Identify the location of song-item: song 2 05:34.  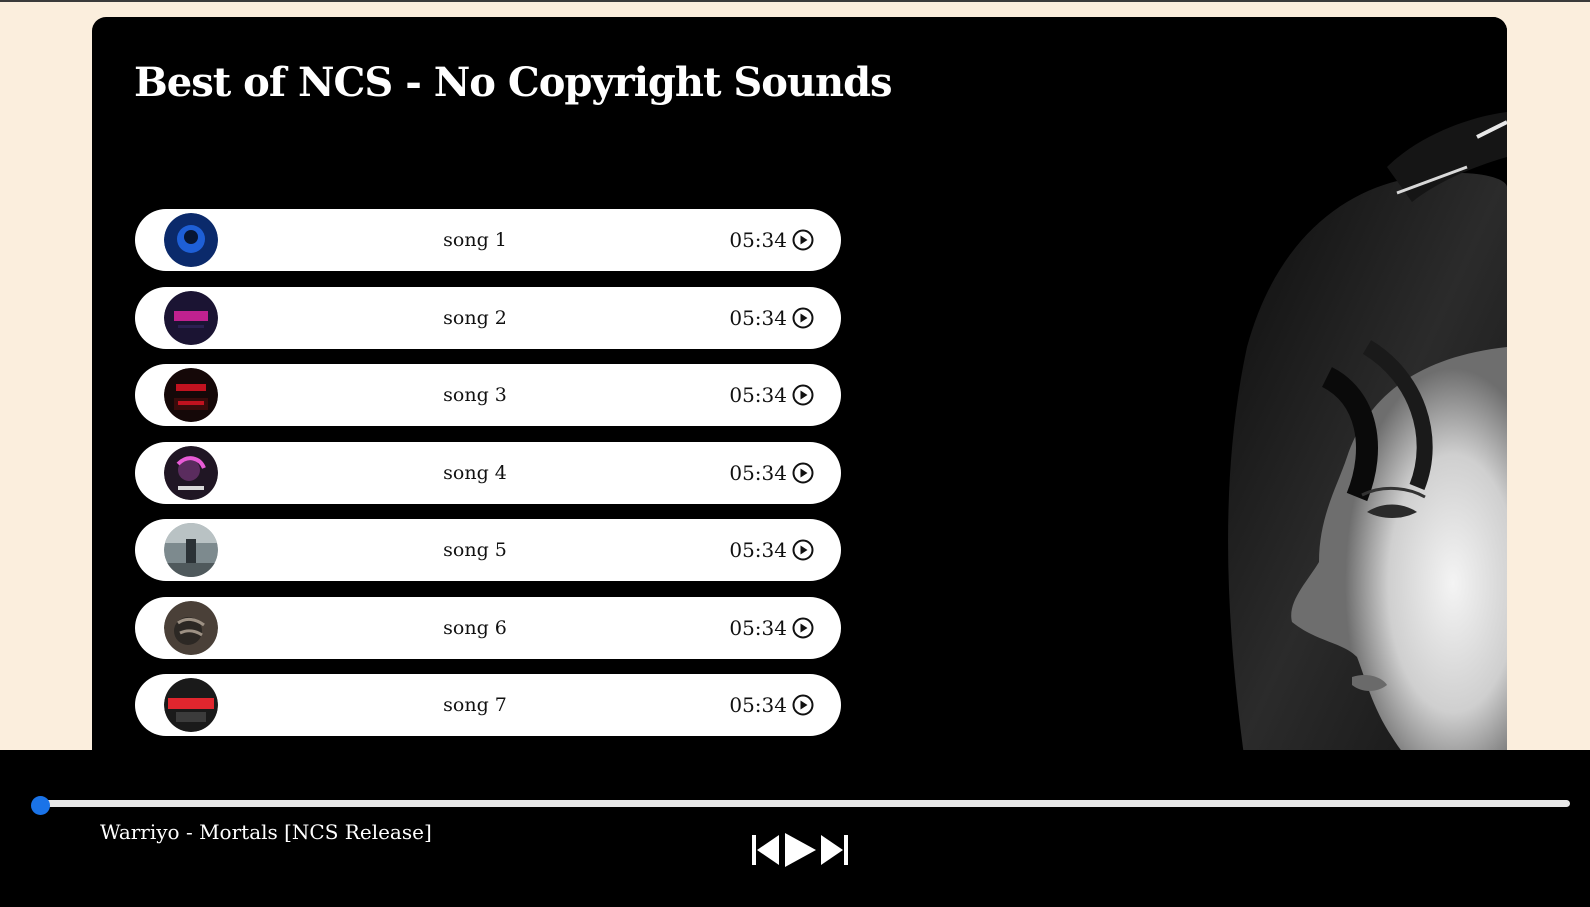
(488, 317).